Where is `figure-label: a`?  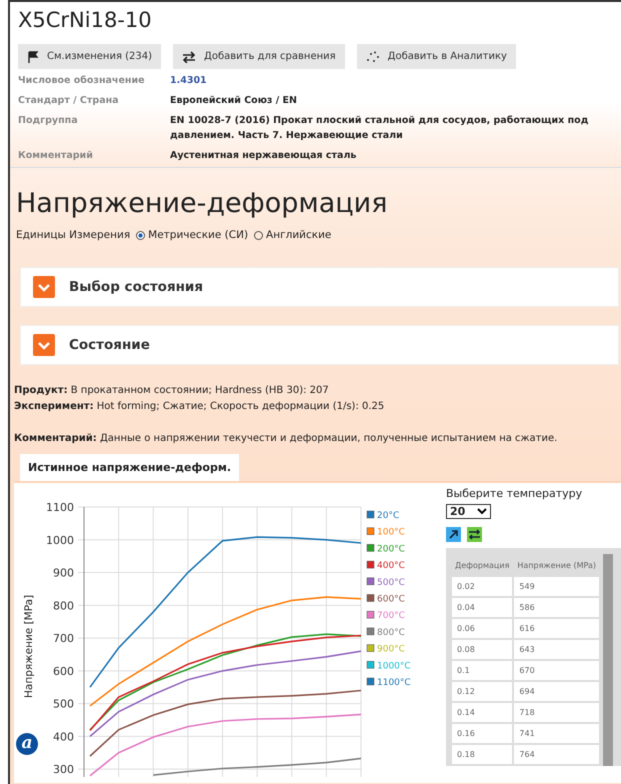
figure-label: a is located at coordinates (27, 744).